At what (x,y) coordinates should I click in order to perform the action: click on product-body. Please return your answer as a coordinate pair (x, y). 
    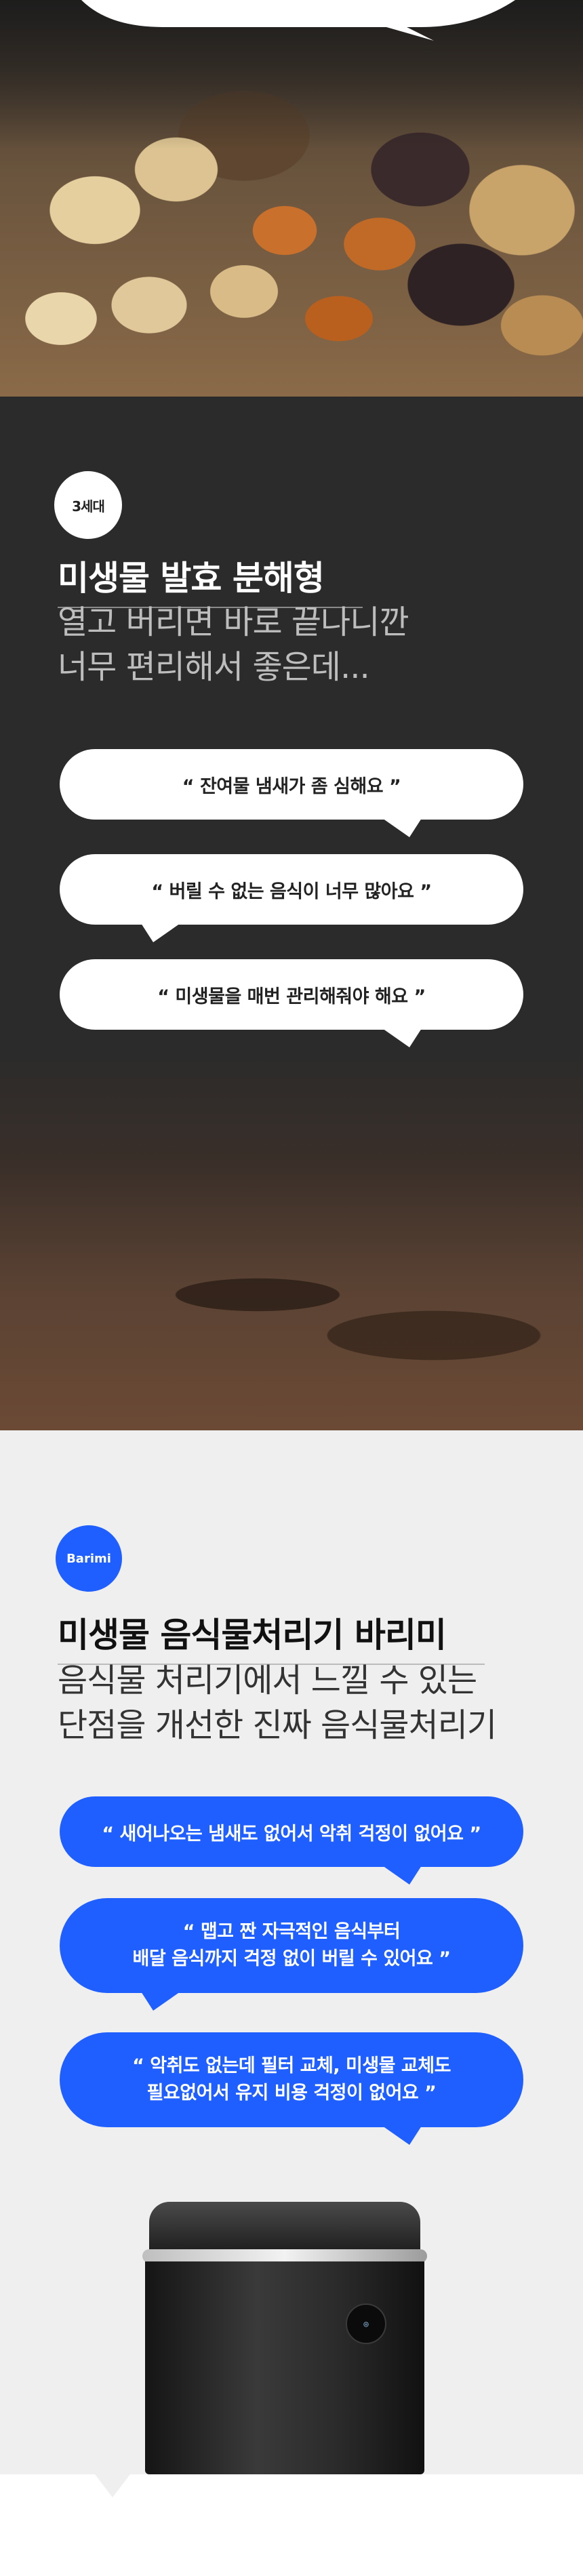
    Looking at the image, I should click on (284, 2367).